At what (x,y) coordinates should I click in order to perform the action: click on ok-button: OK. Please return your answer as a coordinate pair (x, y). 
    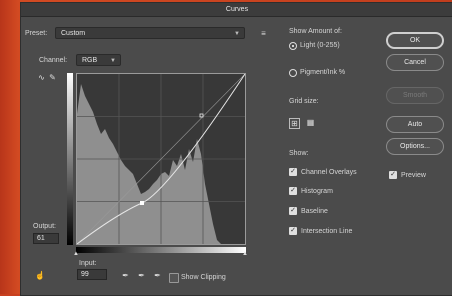
    Looking at the image, I should click on (415, 40).